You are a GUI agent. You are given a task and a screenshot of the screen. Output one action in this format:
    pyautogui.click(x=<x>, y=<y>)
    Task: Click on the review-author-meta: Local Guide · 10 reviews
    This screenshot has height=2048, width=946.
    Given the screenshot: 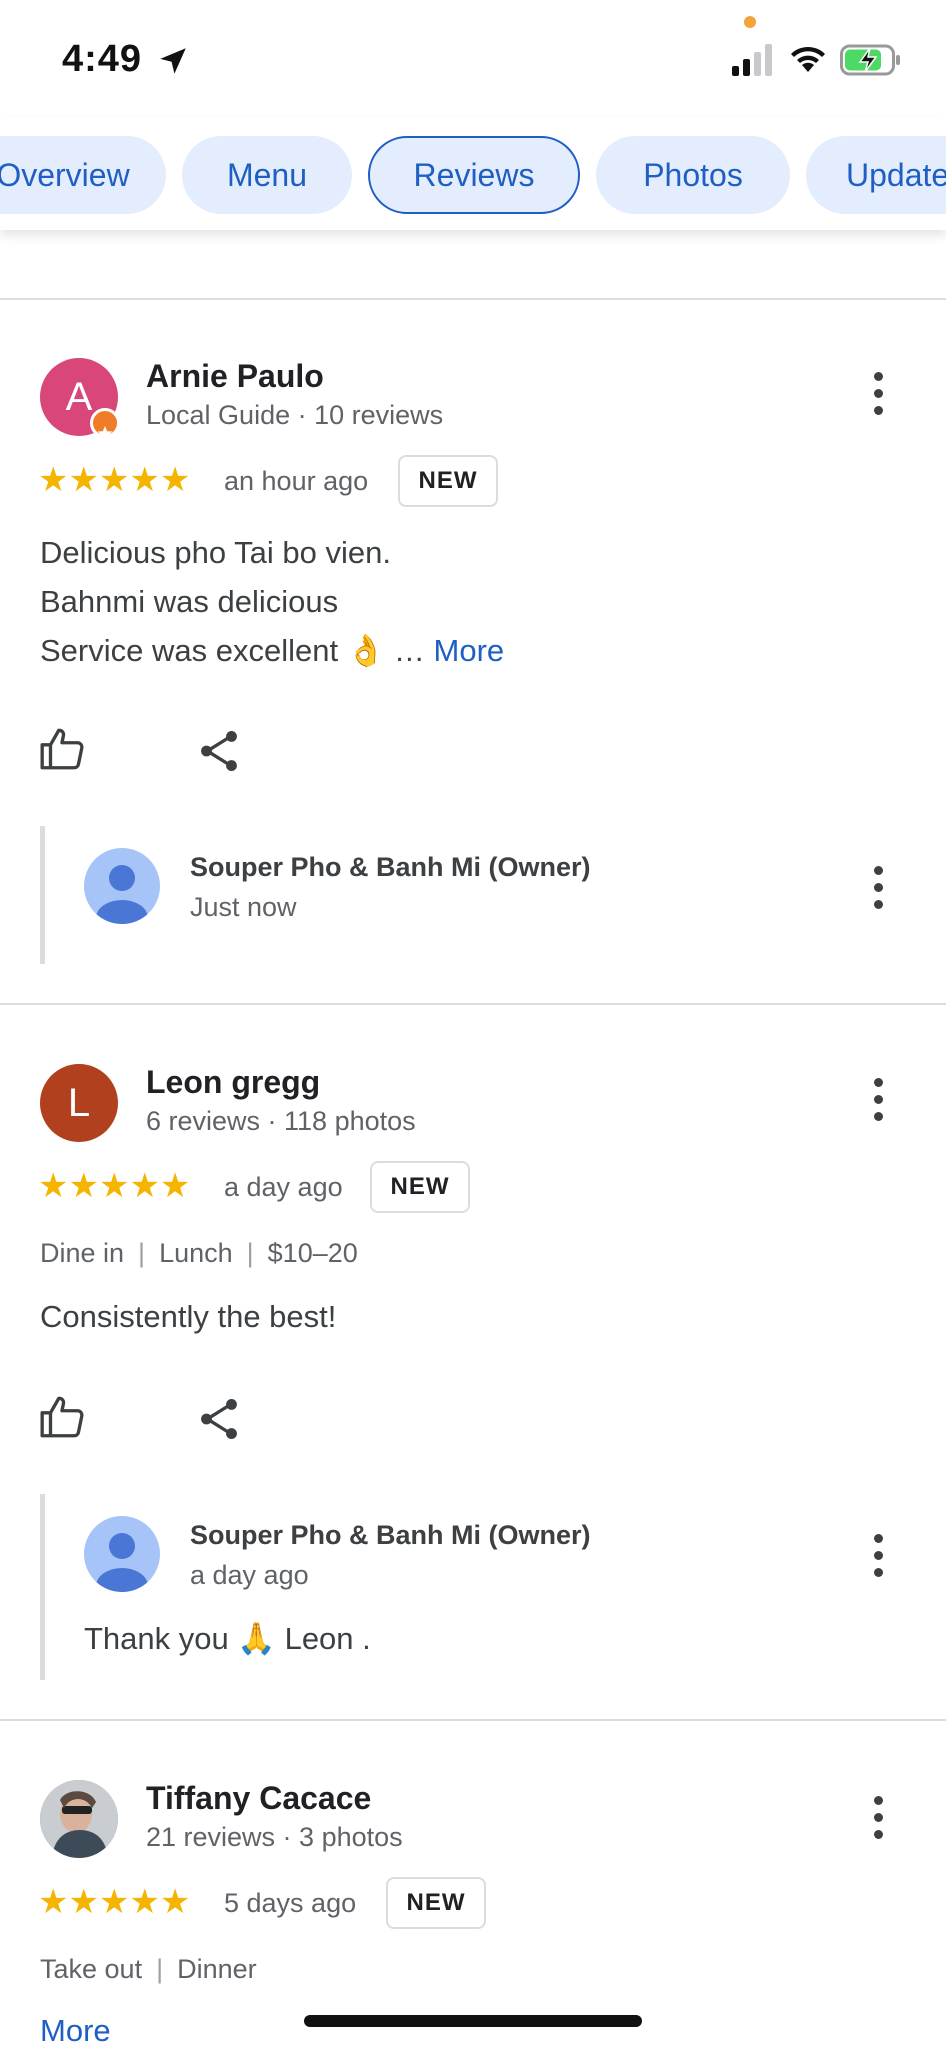 What is the action you would take?
    pyautogui.click(x=295, y=415)
    